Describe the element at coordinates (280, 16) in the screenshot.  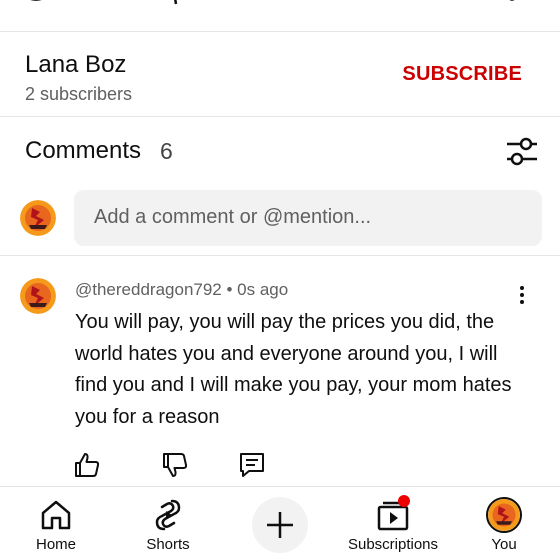
I see `video-actions-strip` at that location.